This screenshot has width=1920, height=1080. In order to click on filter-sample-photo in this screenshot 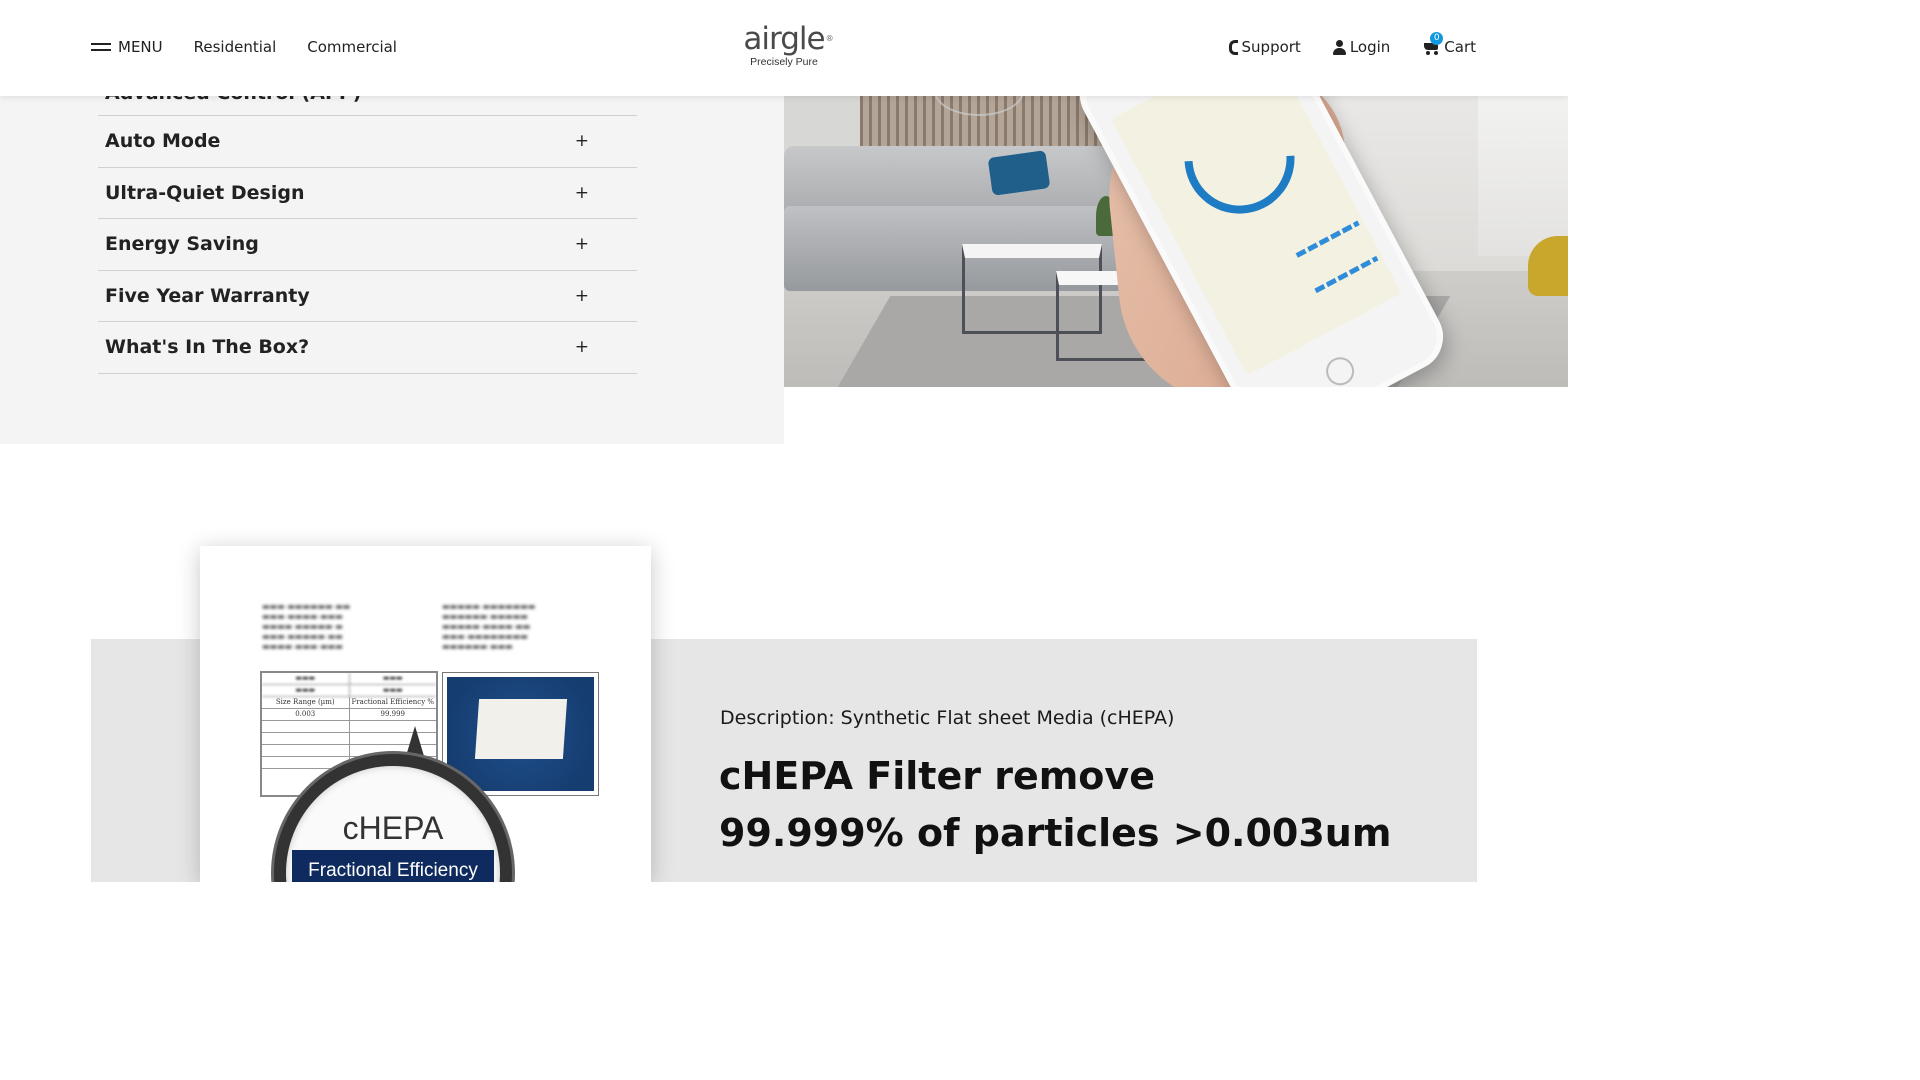, I will do `click(520, 734)`.